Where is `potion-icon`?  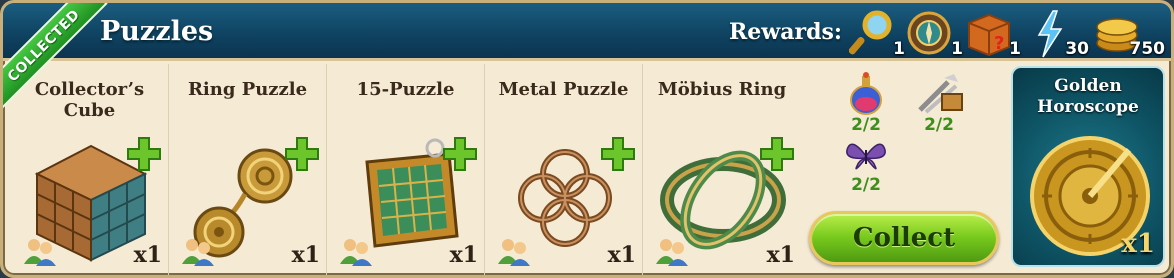
potion-icon is located at coordinates (866, 93).